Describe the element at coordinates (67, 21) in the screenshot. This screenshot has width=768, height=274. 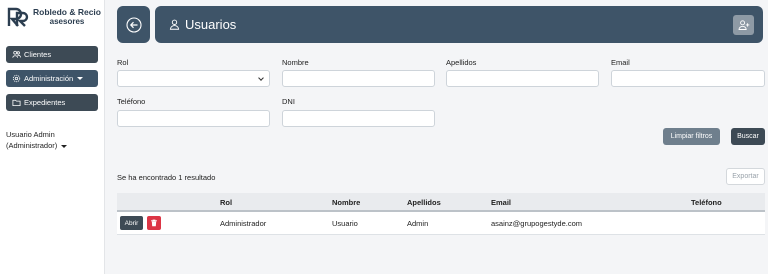
I see `brand-subtitle: asesores` at that location.